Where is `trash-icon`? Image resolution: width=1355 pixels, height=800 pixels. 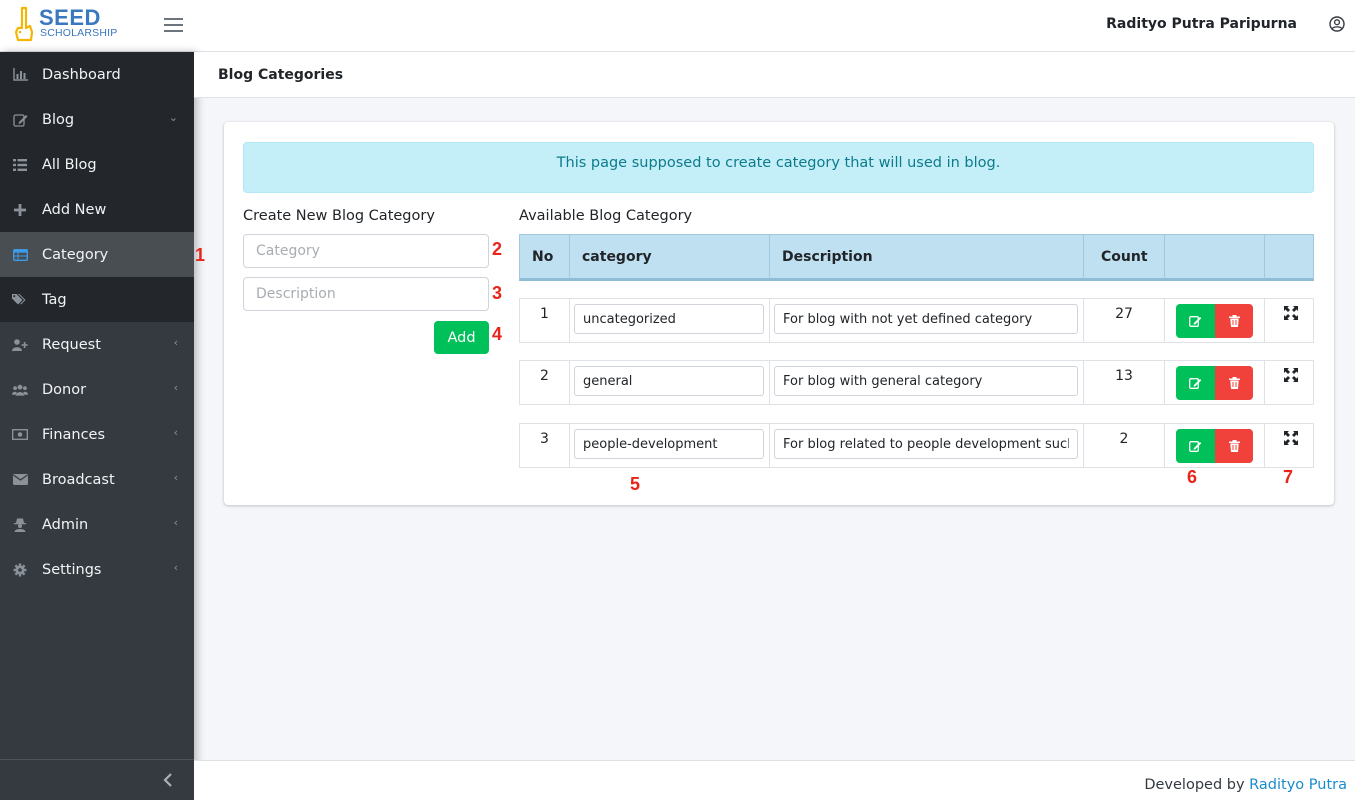 trash-icon is located at coordinates (1234, 383).